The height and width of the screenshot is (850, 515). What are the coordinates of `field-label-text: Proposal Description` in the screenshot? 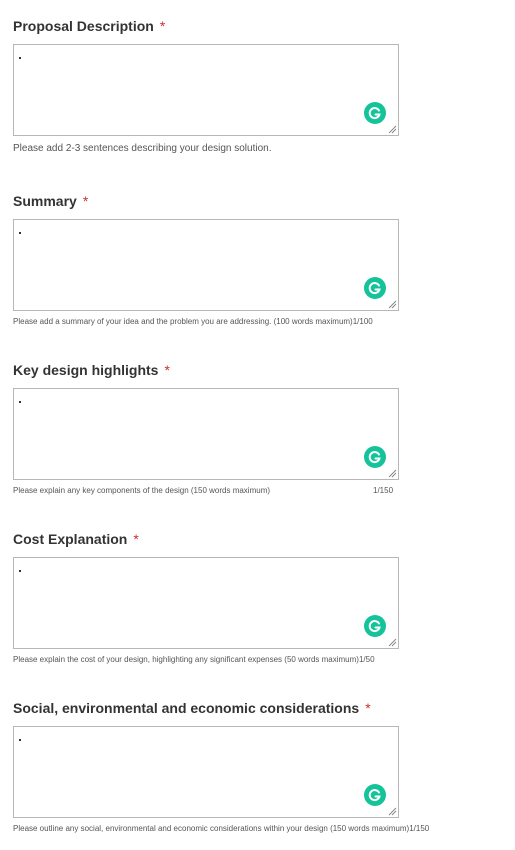 It's located at (83, 26).